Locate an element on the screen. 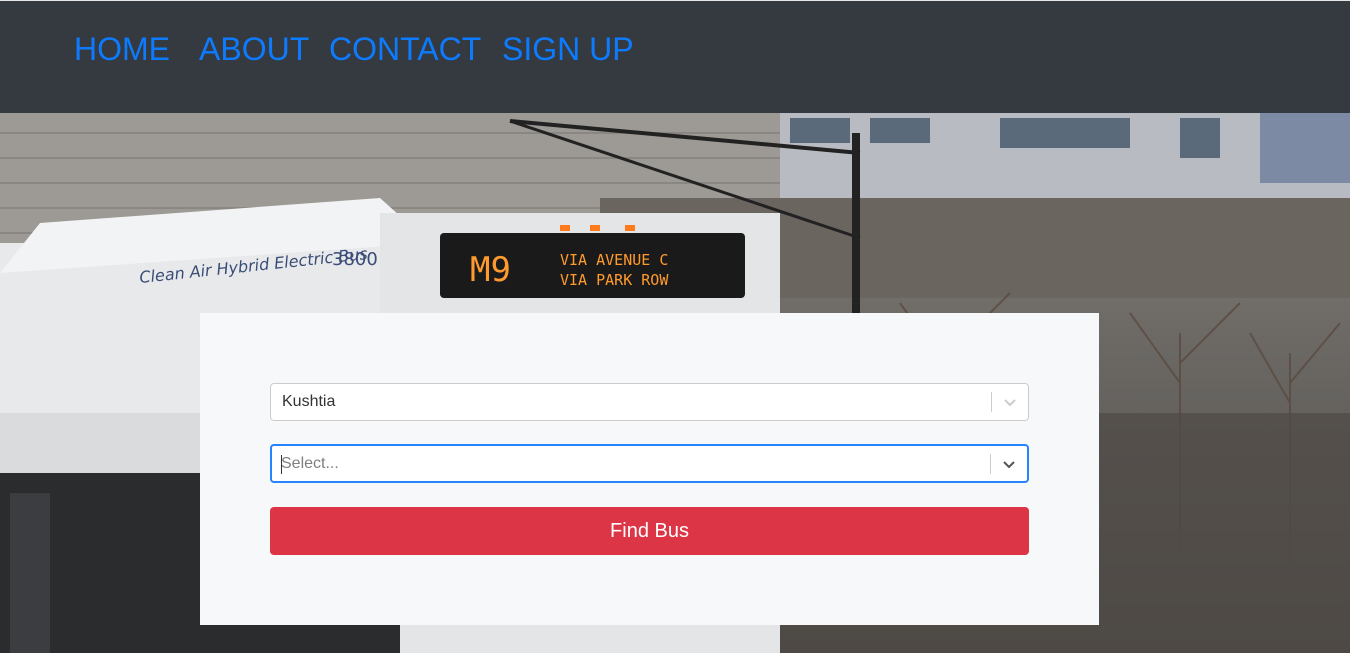 The image size is (1350, 653). bus-number-text: 3800 is located at coordinates (355, 259).